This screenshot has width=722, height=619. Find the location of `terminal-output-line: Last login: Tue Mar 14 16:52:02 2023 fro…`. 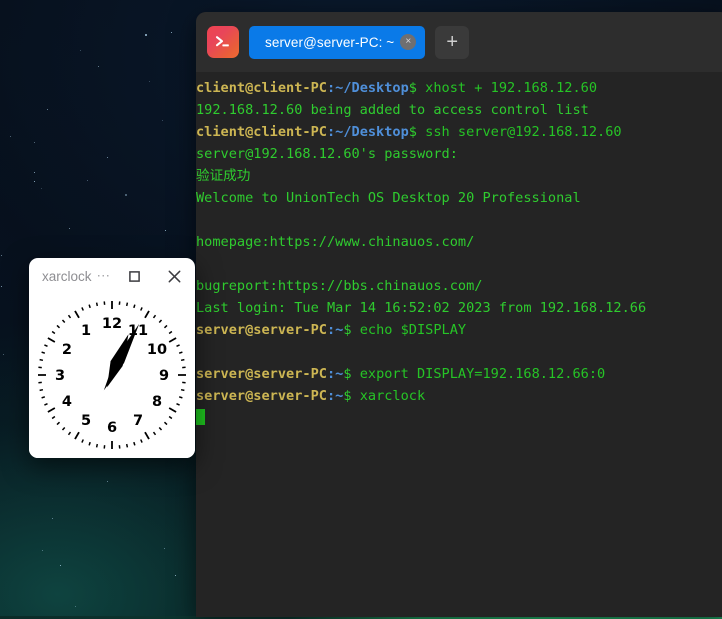

terminal-output-line: Last login: Tue Mar 14 16:52:02 2023 fro… is located at coordinates (421, 308).